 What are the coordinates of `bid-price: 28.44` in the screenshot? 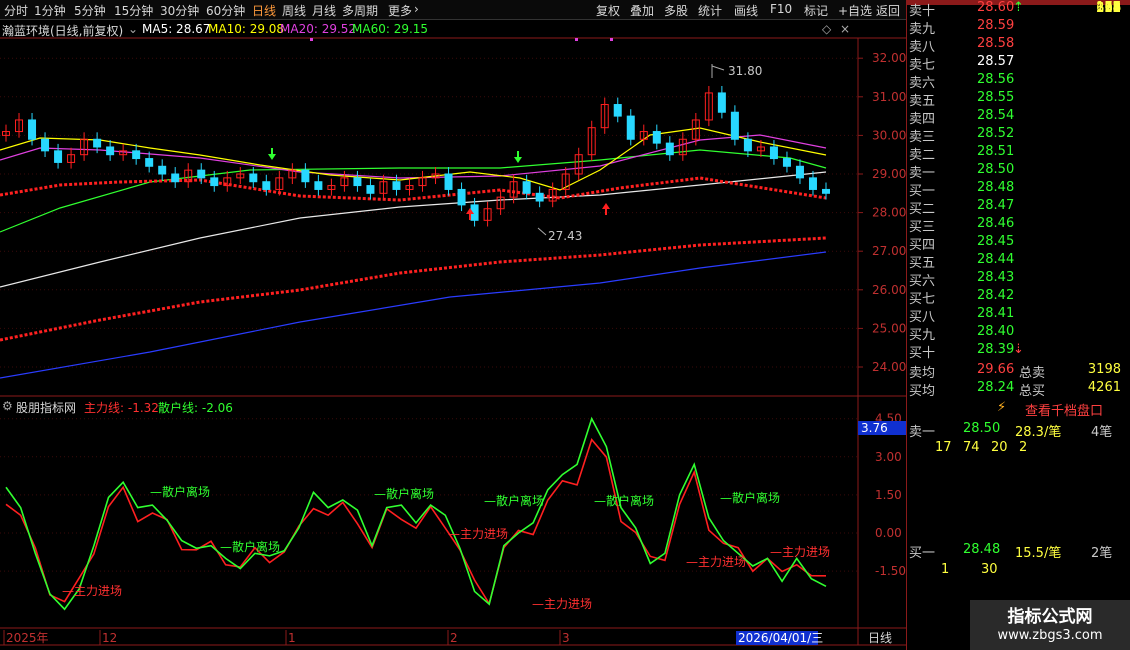 It's located at (996, 259).